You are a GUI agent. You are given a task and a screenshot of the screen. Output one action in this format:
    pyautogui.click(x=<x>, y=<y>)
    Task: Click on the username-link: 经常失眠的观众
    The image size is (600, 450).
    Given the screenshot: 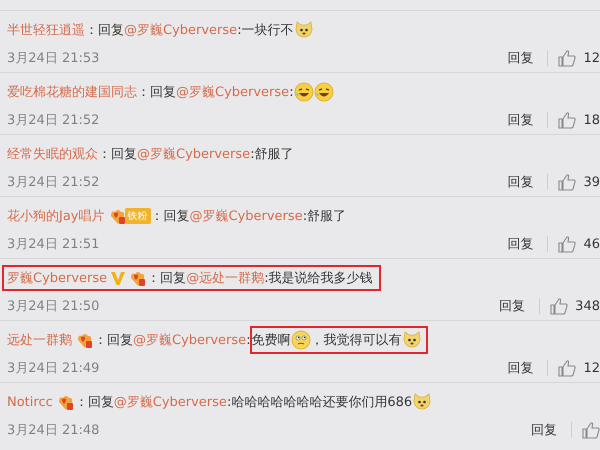 What is the action you would take?
    pyautogui.click(x=52, y=154)
    